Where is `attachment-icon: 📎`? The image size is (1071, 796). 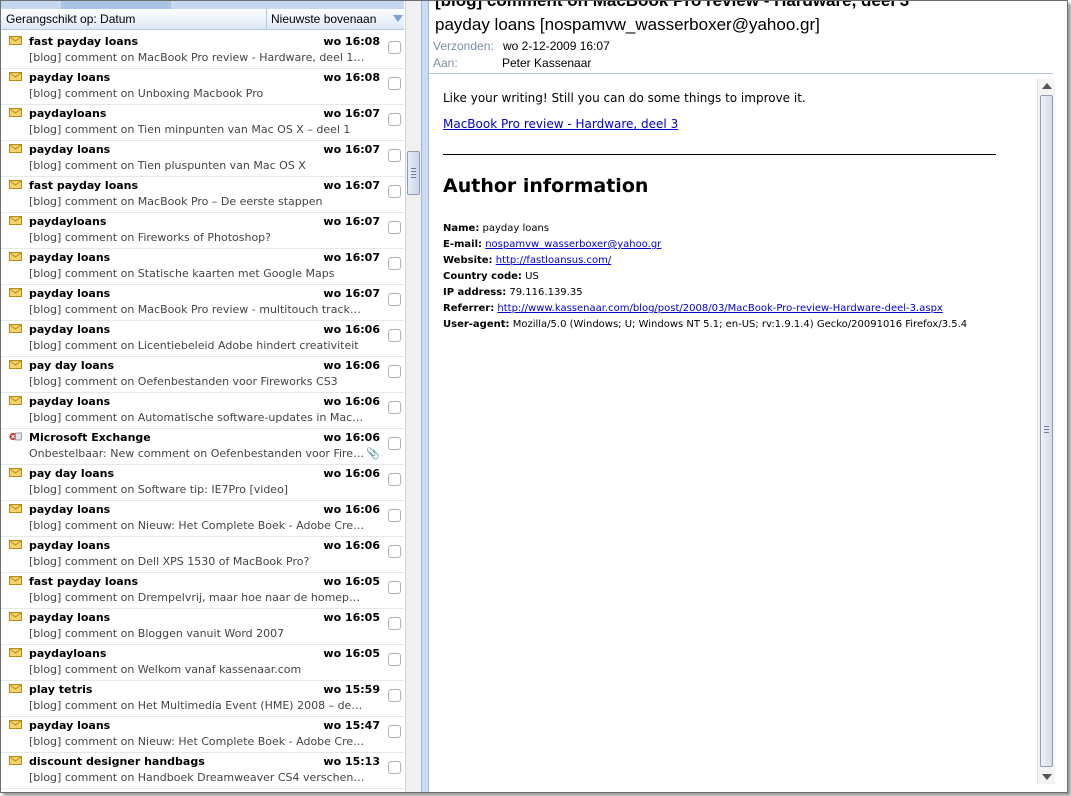
attachment-icon: 📎 is located at coordinates (373, 453).